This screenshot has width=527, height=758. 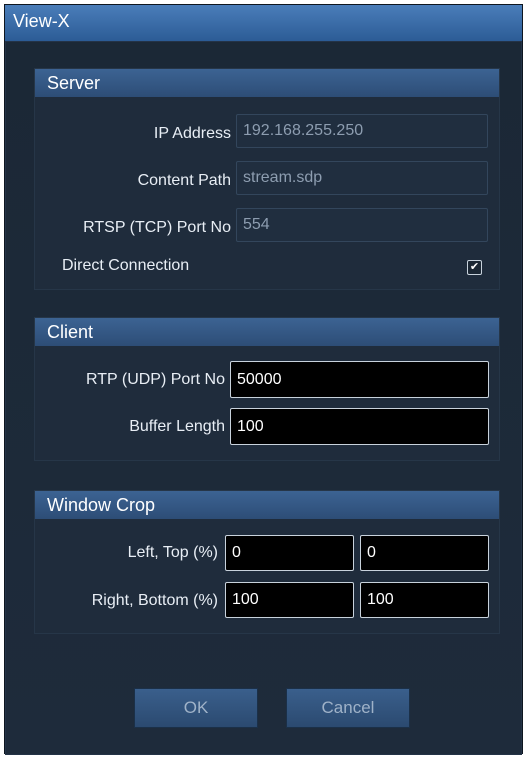 I want to click on left-input: 0, so click(x=289, y=553).